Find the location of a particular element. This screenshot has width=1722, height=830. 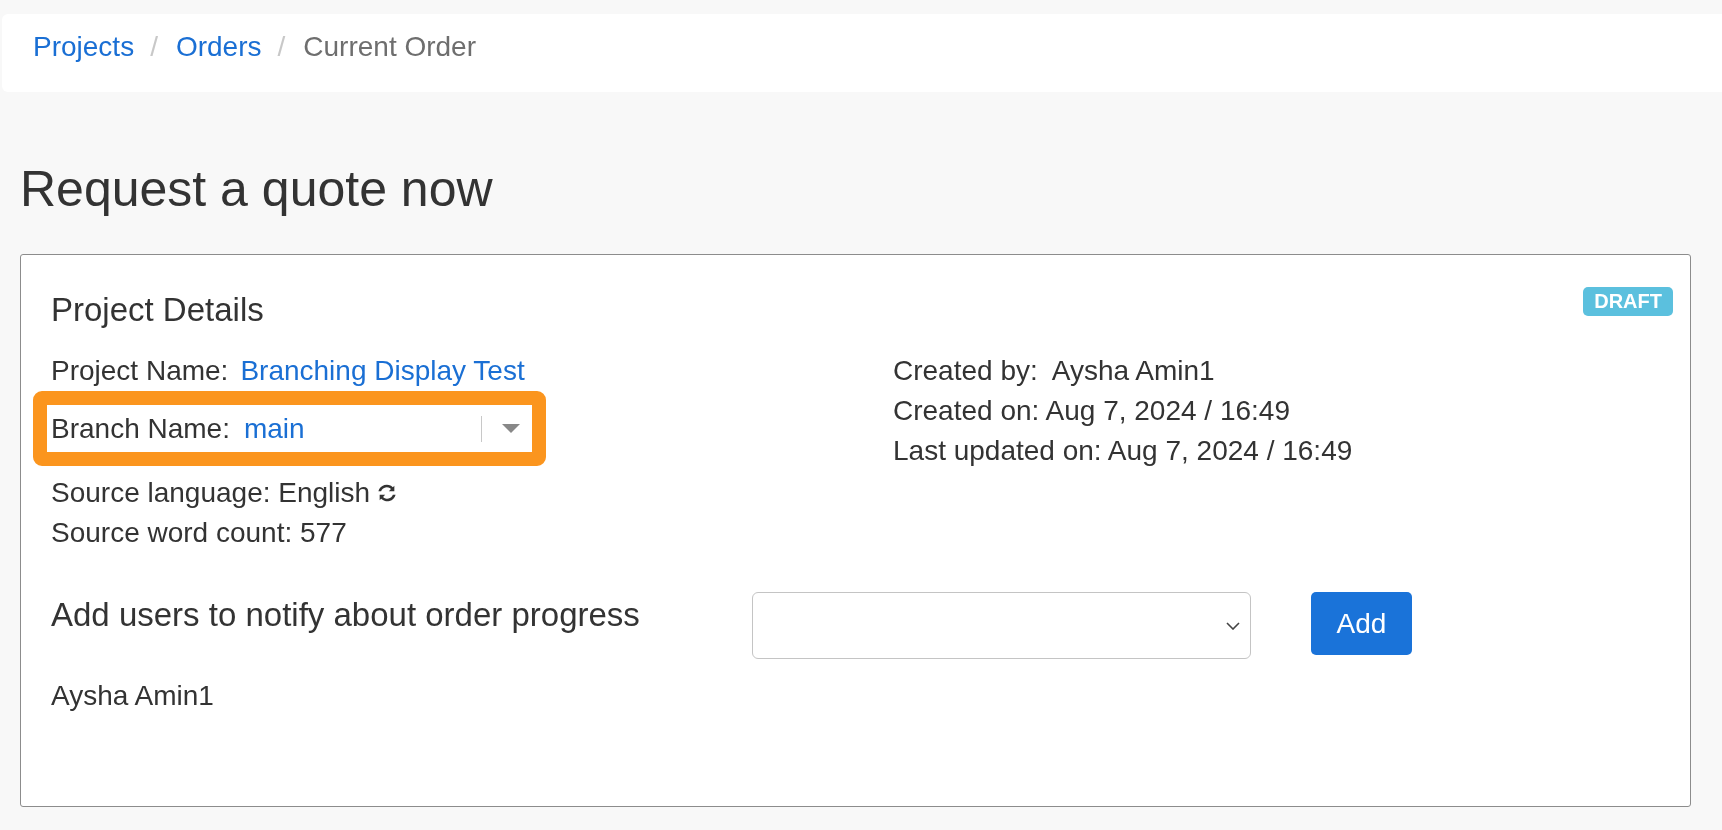

breadcrumb-link: Projects is located at coordinates (84, 47).